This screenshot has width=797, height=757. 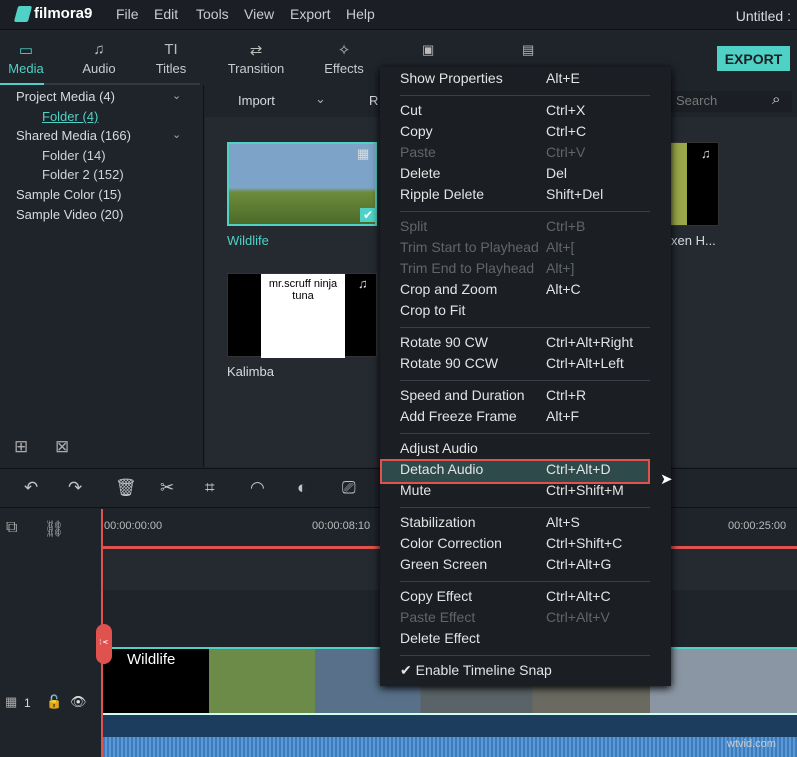 I want to click on tab-label: Media, so click(x=26, y=68).